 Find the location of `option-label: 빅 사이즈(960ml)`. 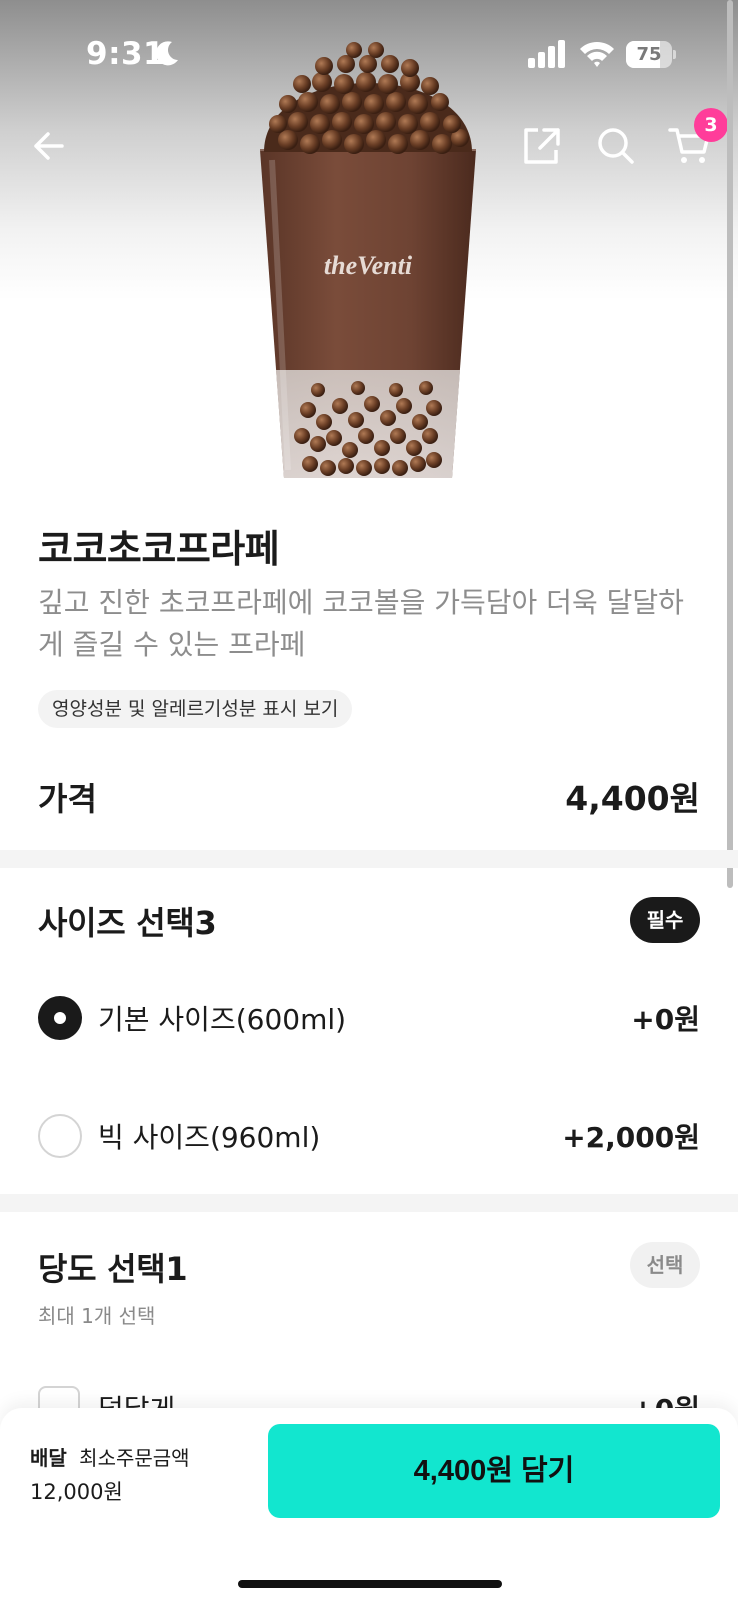

option-label: 빅 사이즈(960ml) is located at coordinates (209, 1137).